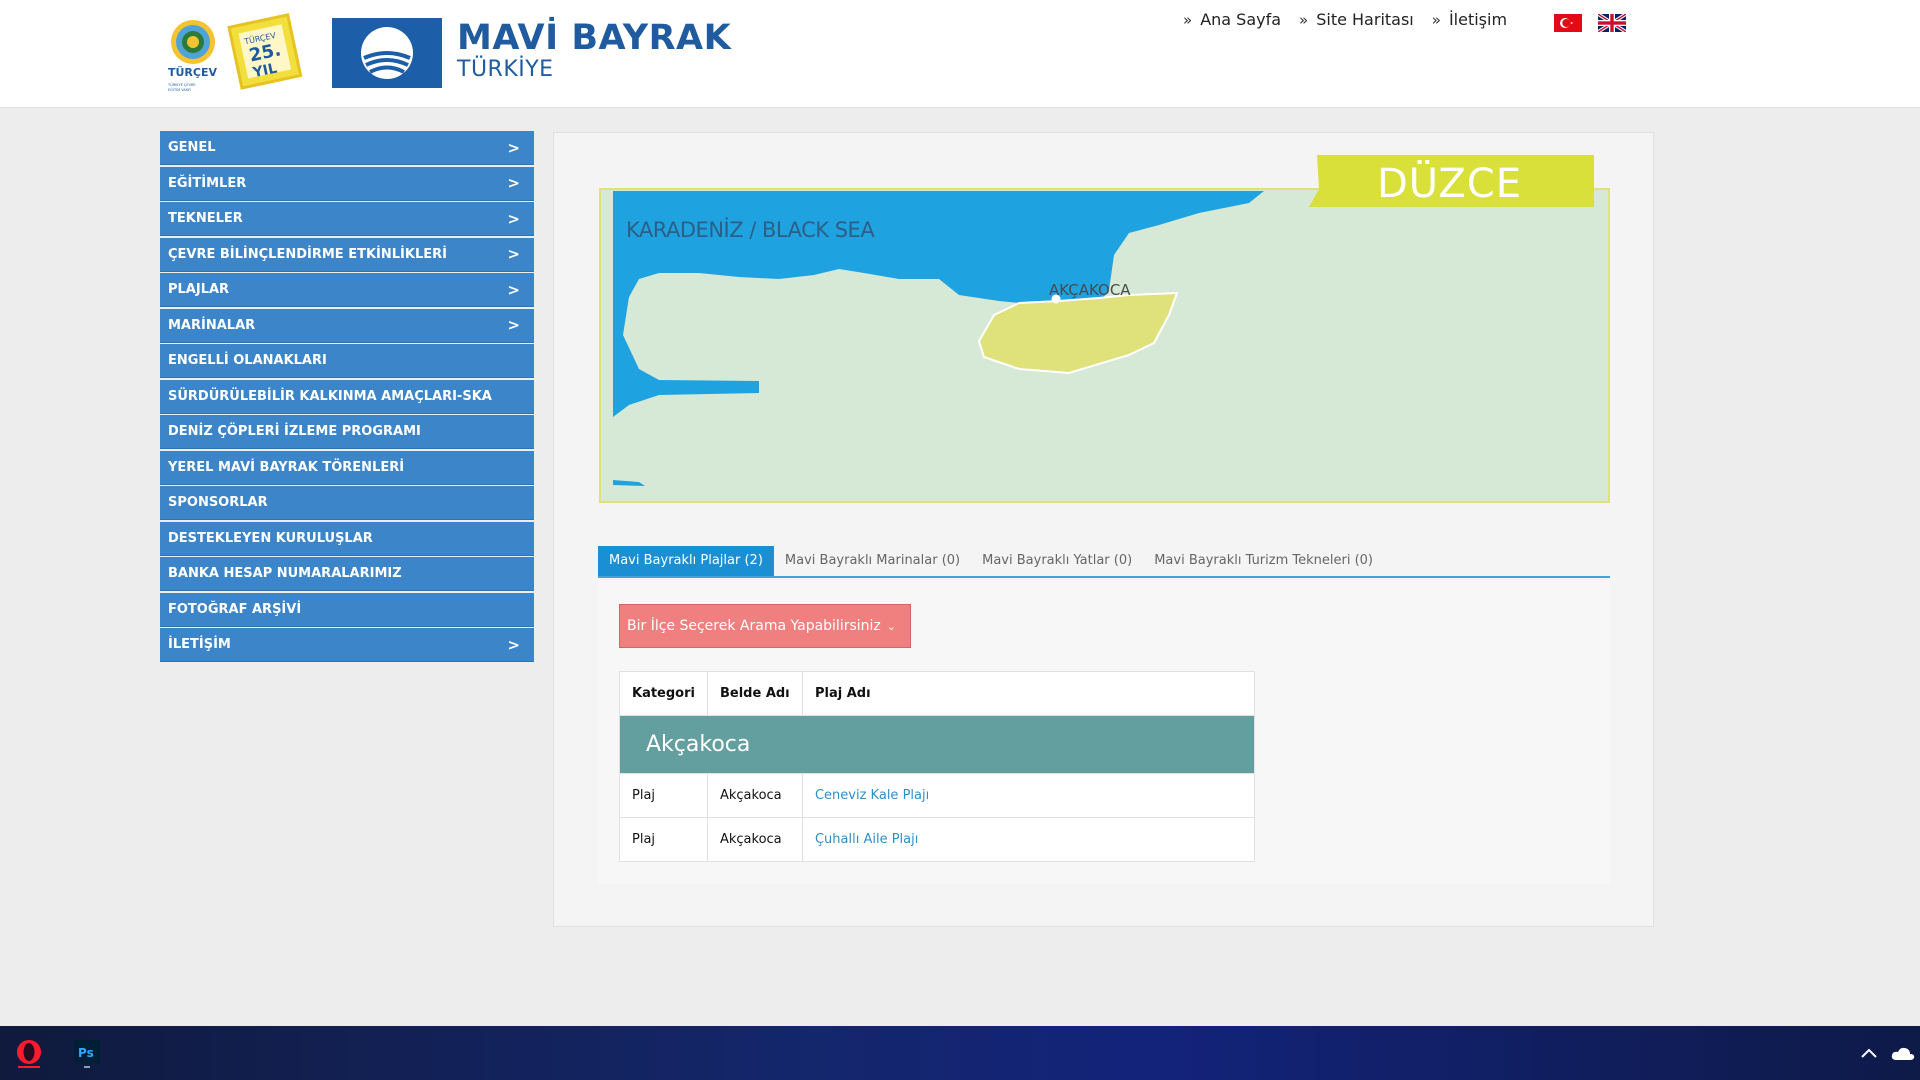 Image resolution: width=1920 pixels, height=1080 pixels. I want to click on sidebar-item-label: SPONSORLAR, so click(218, 502).